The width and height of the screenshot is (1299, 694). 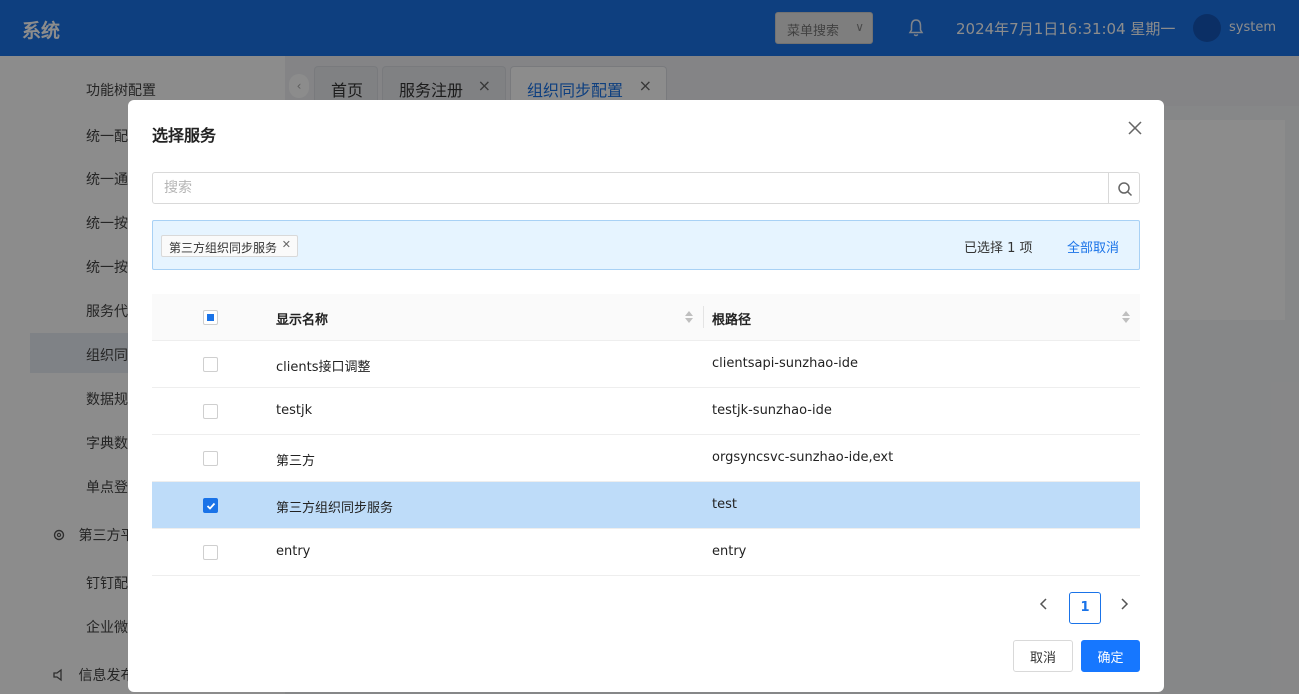 What do you see at coordinates (646, 364) in the screenshot?
I see `table-row: clients接口调整 clientsapi-sunzhao-ide` at bounding box center [646, 364].